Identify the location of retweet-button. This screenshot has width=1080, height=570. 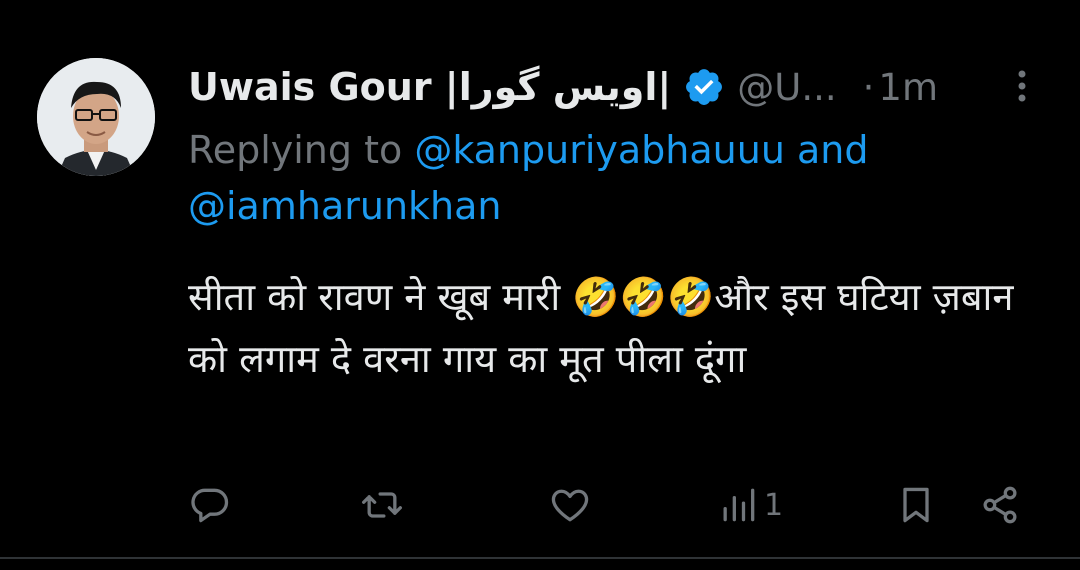
(382, 505).